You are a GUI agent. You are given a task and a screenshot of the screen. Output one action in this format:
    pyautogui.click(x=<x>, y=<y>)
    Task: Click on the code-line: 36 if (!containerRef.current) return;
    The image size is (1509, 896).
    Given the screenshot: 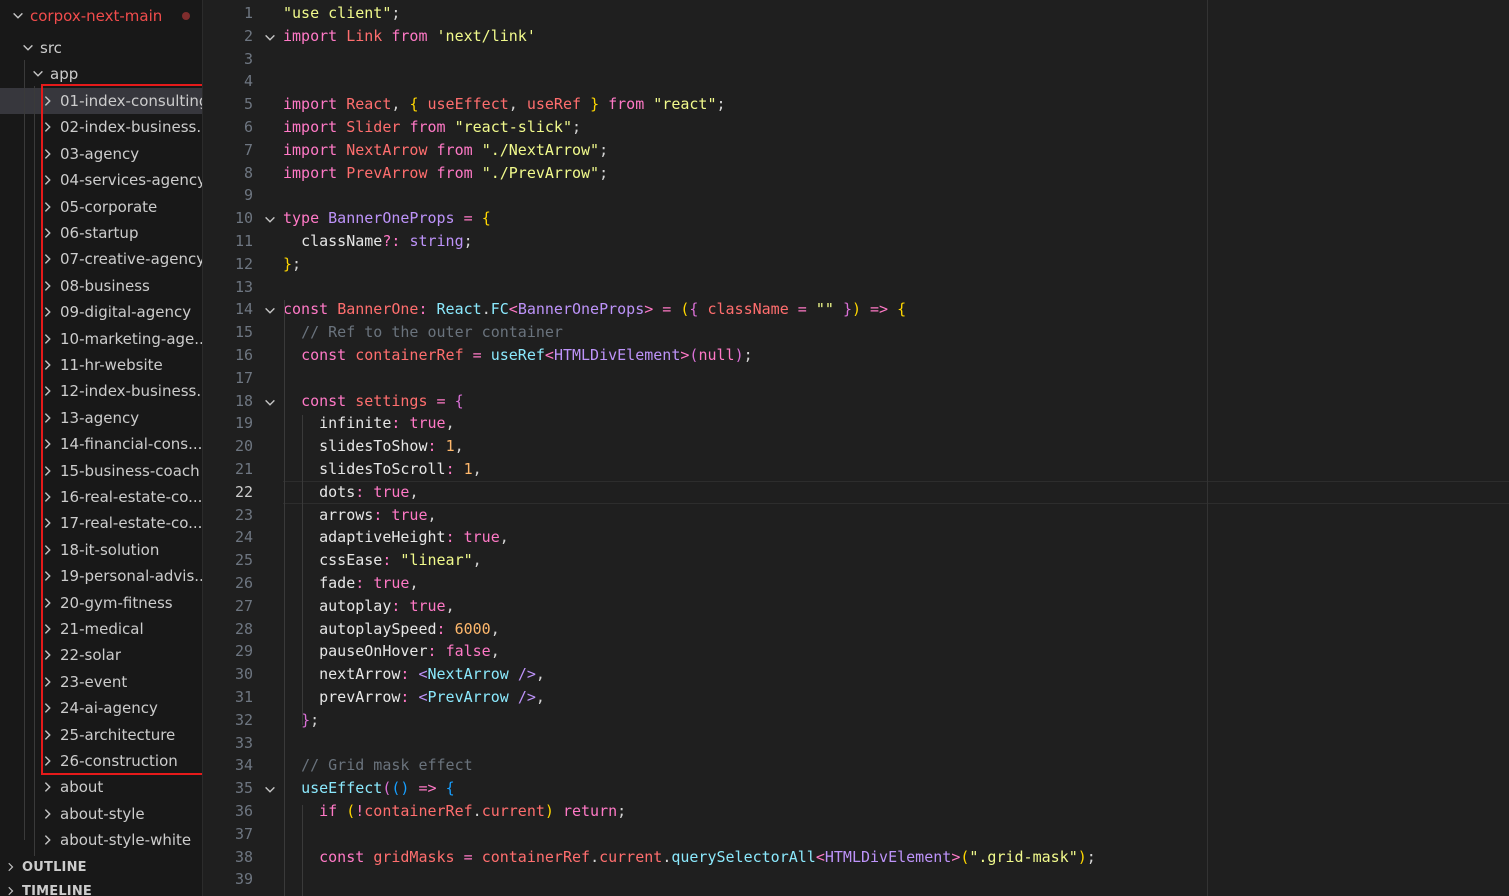 What is the action you would take?
    pyautogui.click(x=856, y=811)
    